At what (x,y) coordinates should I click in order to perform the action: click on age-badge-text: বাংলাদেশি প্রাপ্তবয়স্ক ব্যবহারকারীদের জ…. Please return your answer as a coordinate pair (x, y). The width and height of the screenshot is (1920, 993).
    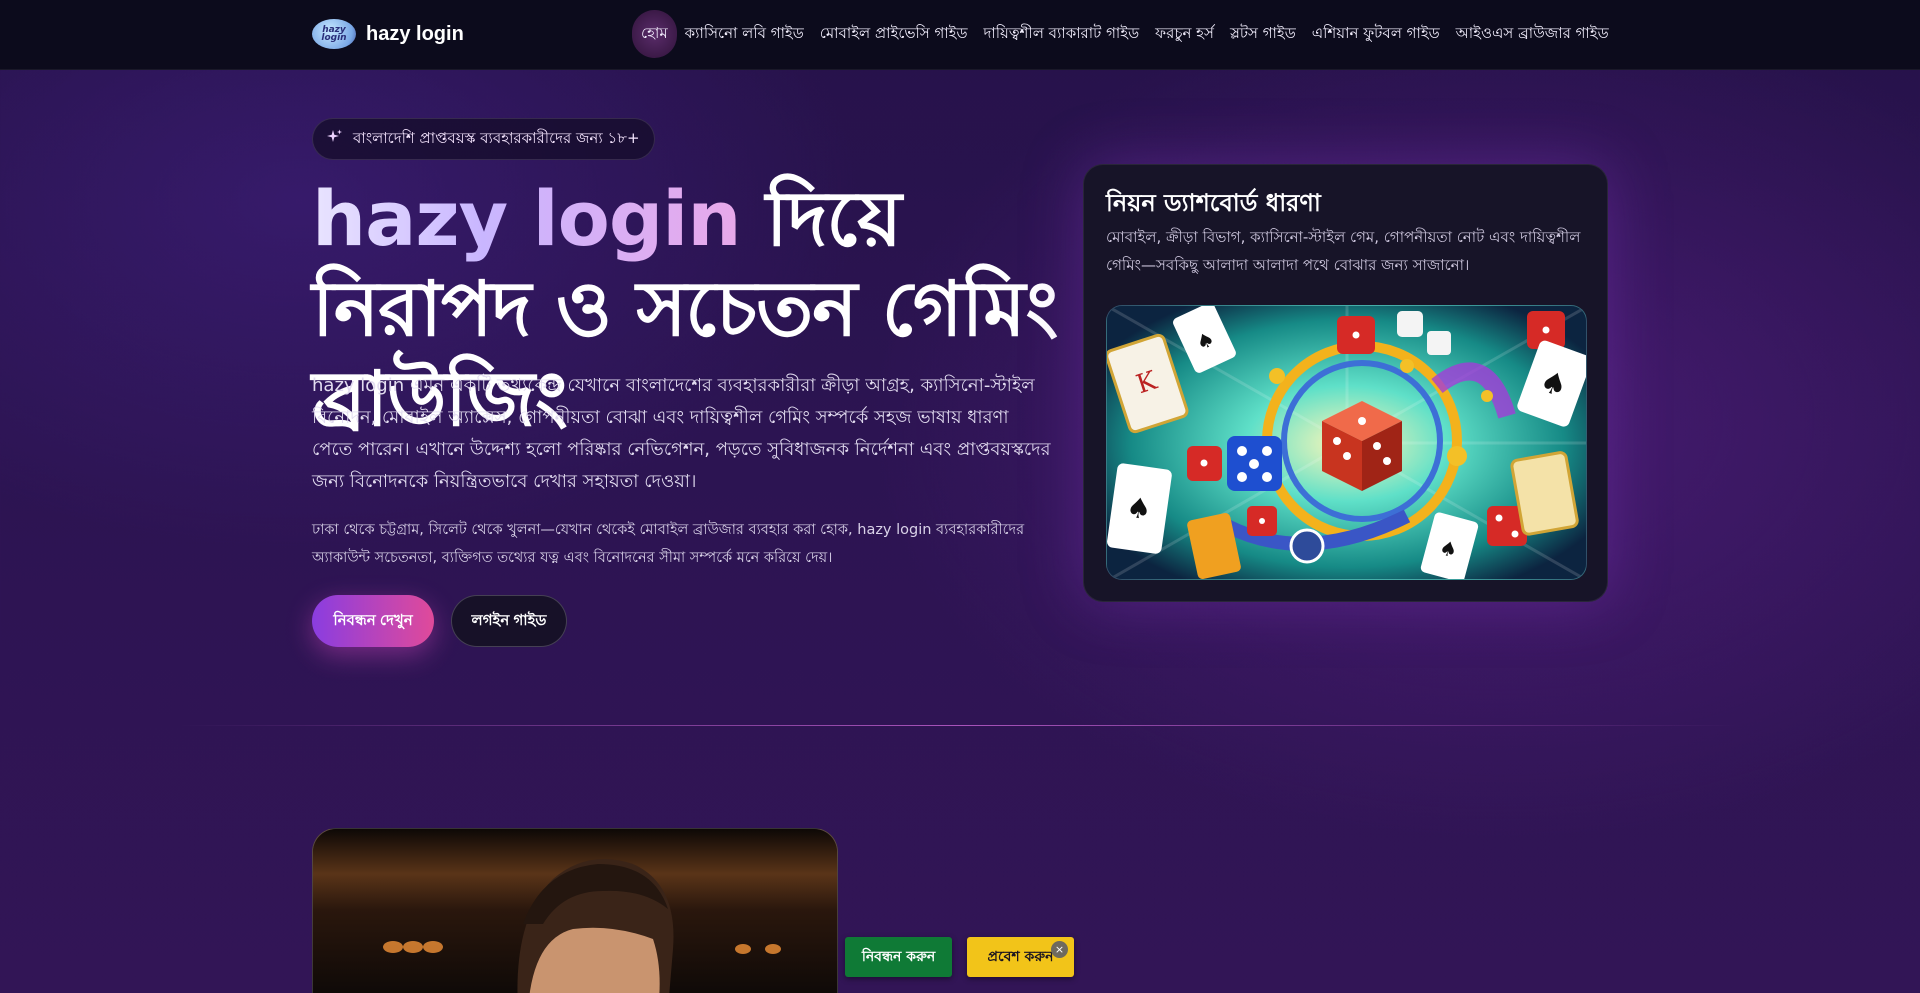
    Looking at the image, I should click on (496, 137).